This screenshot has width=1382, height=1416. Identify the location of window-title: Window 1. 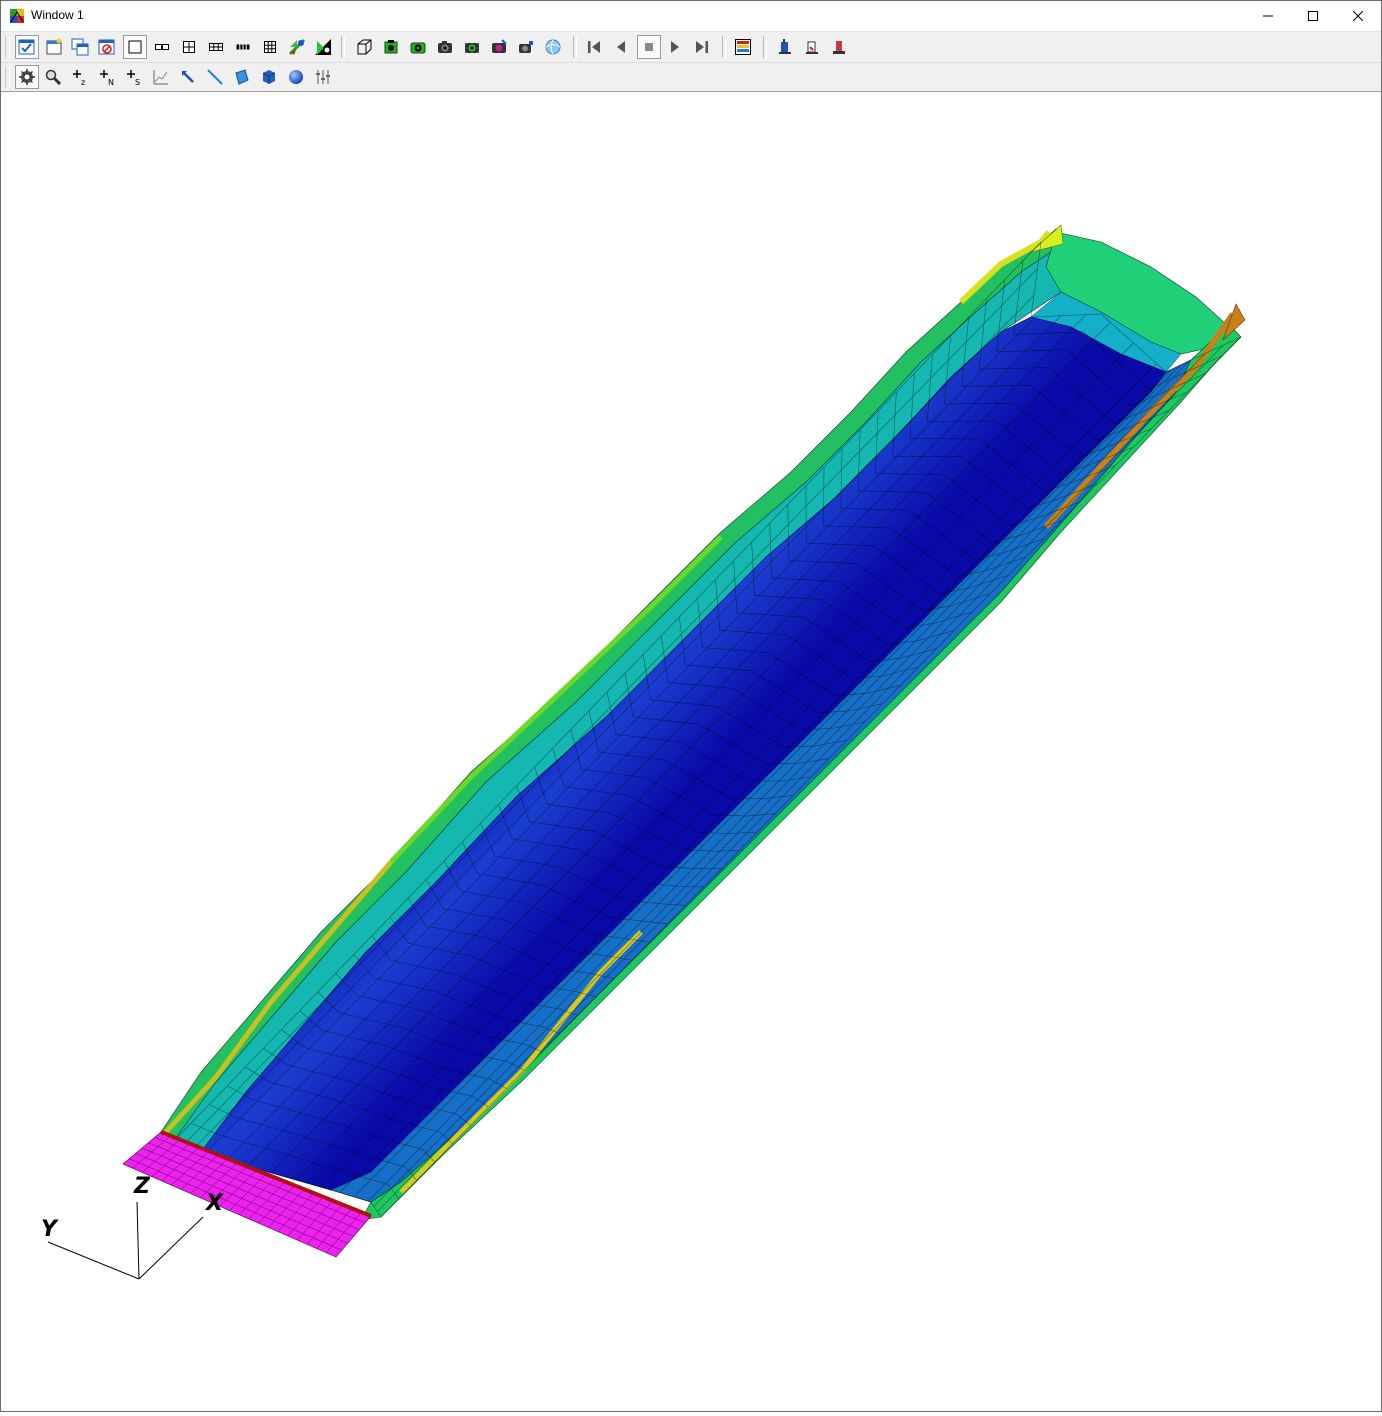
(57, 15).